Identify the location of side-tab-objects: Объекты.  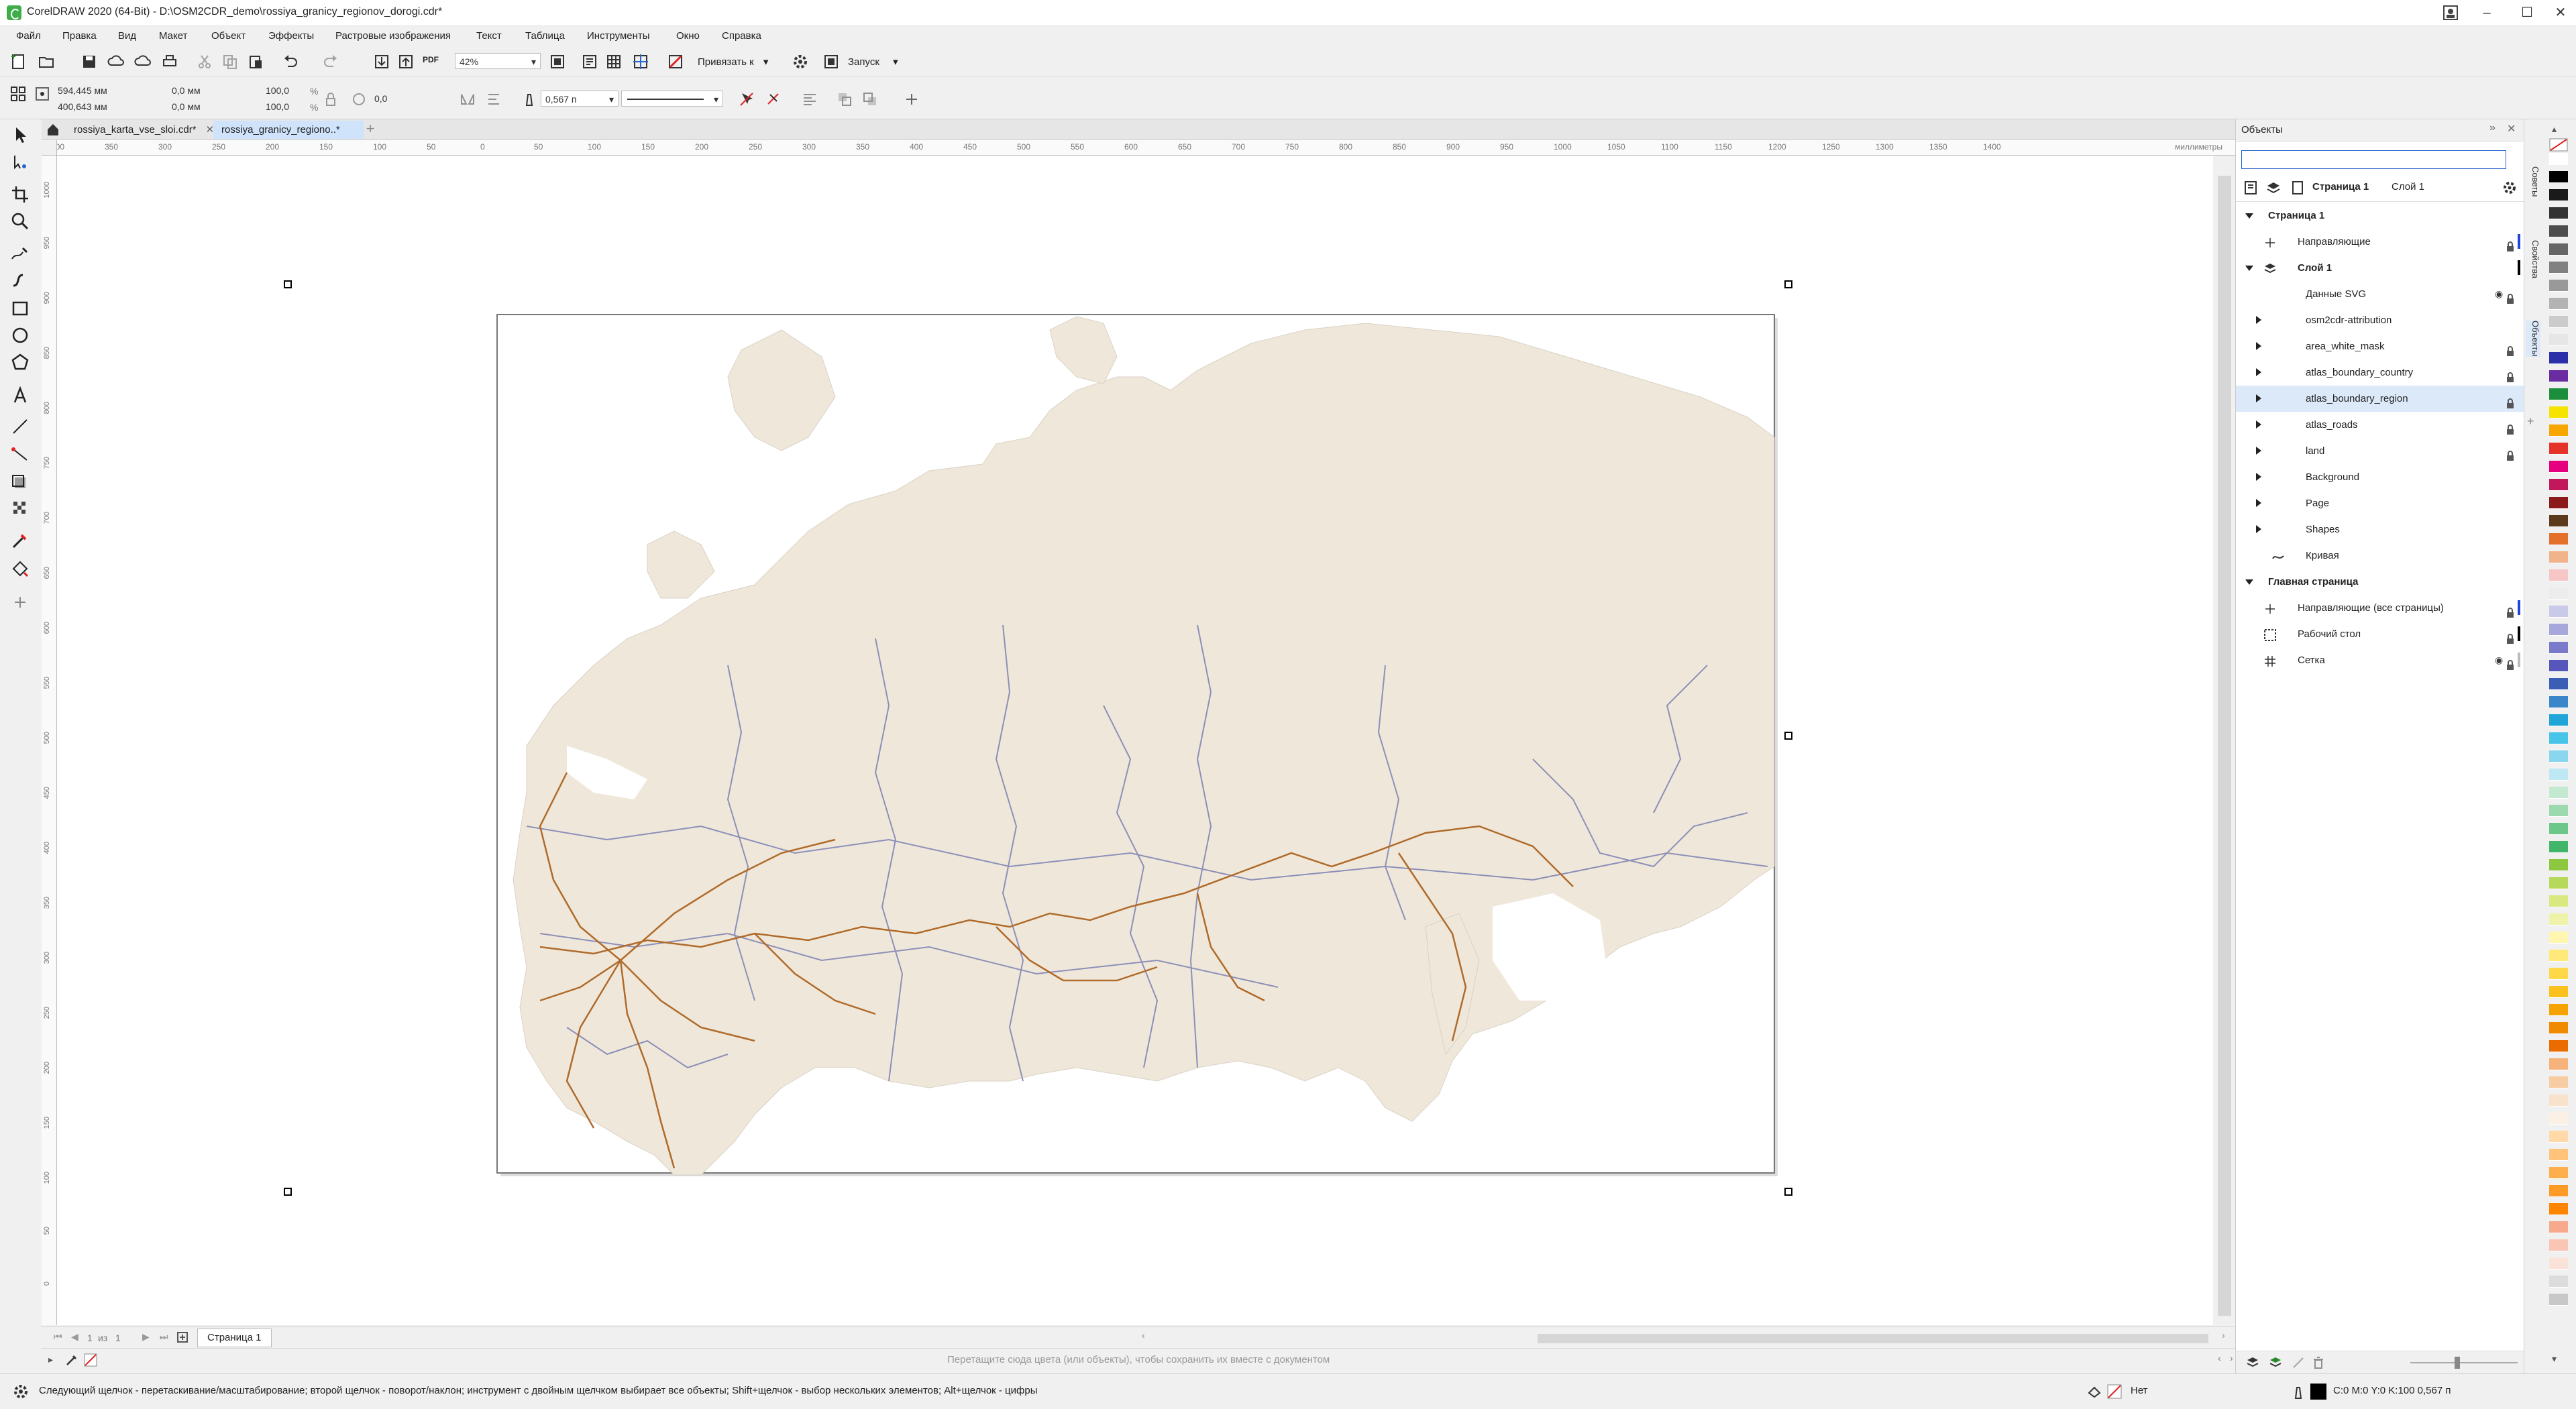
(2533, 339).